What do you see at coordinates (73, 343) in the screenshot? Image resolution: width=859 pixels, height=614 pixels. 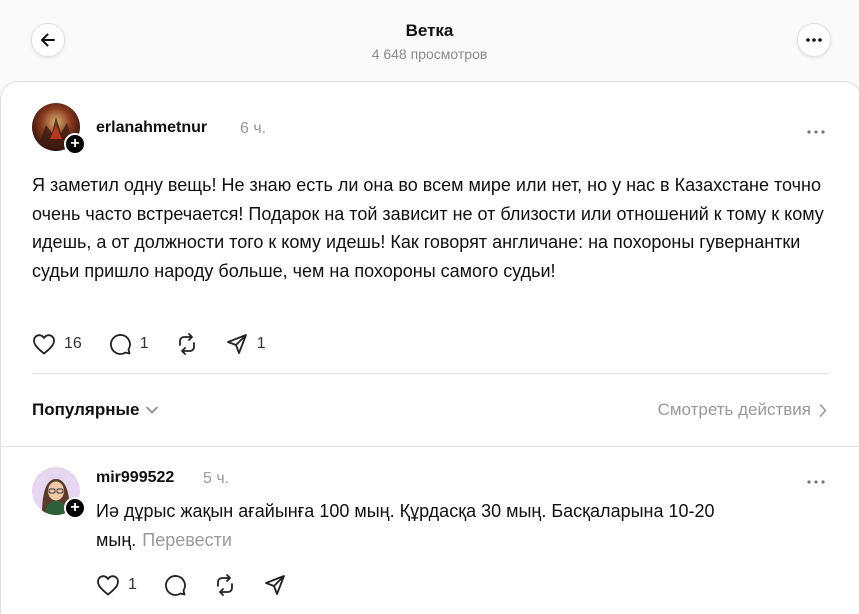 I see `like-count: 16` at bounding box center [73, 343].